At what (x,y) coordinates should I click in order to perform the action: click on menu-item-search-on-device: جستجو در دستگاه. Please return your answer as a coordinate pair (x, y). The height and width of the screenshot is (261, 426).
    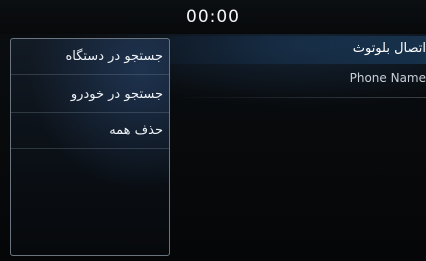
    Looking at the image, I should click on (90, 57).